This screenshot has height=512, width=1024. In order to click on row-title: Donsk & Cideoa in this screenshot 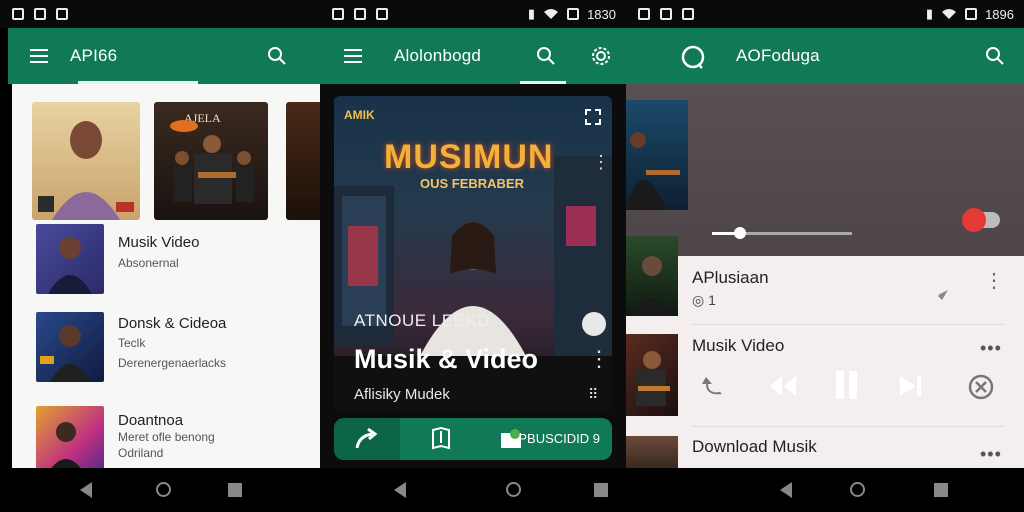, I will do `click(172, 323)`.